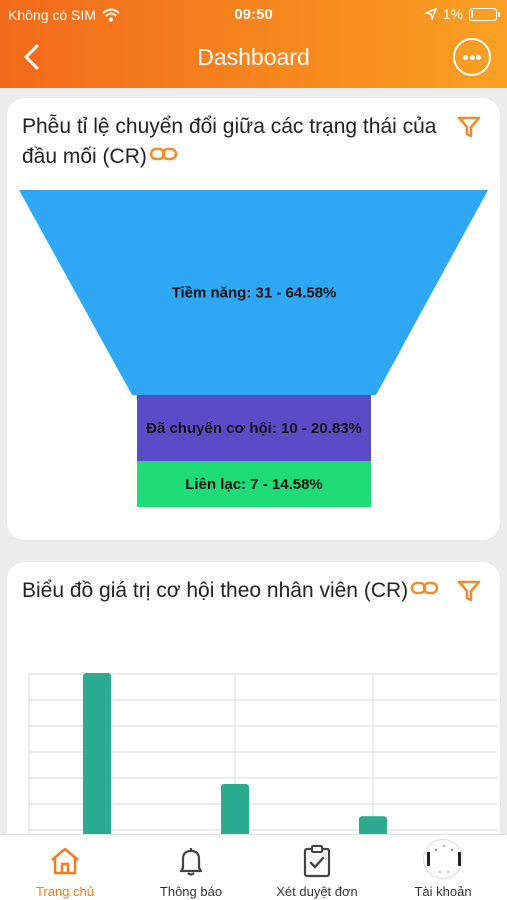 Image resolution: width=507 pixels, height=900 pixels. I want to click on tab-home: Trang chủ, so click(65, 867).